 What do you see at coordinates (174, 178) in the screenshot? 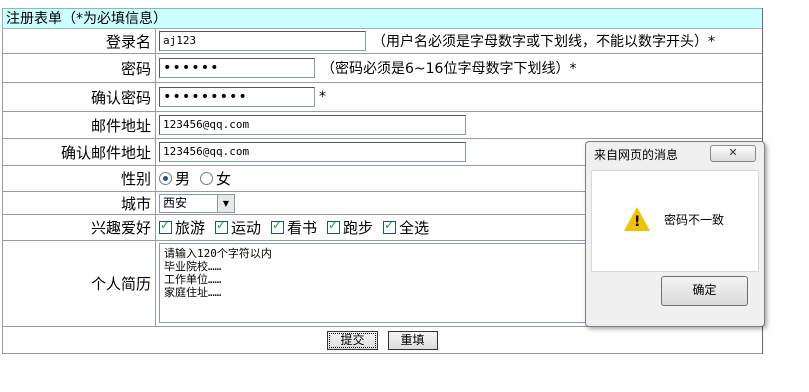
I see `gender-male-option: 男` at bounding box center [174, 178].